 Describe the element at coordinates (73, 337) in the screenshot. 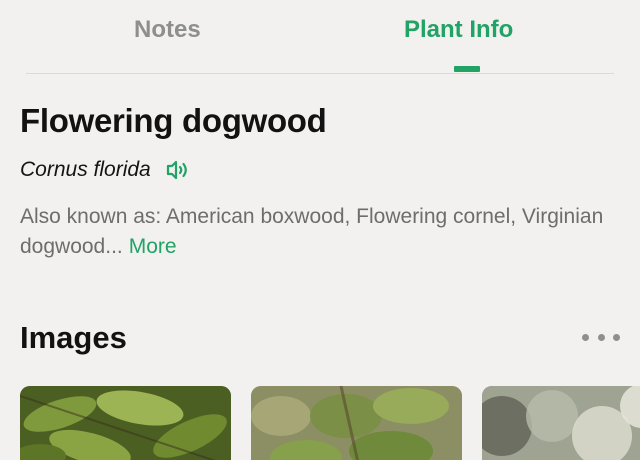

I see `images-section-title: Images` at that location.